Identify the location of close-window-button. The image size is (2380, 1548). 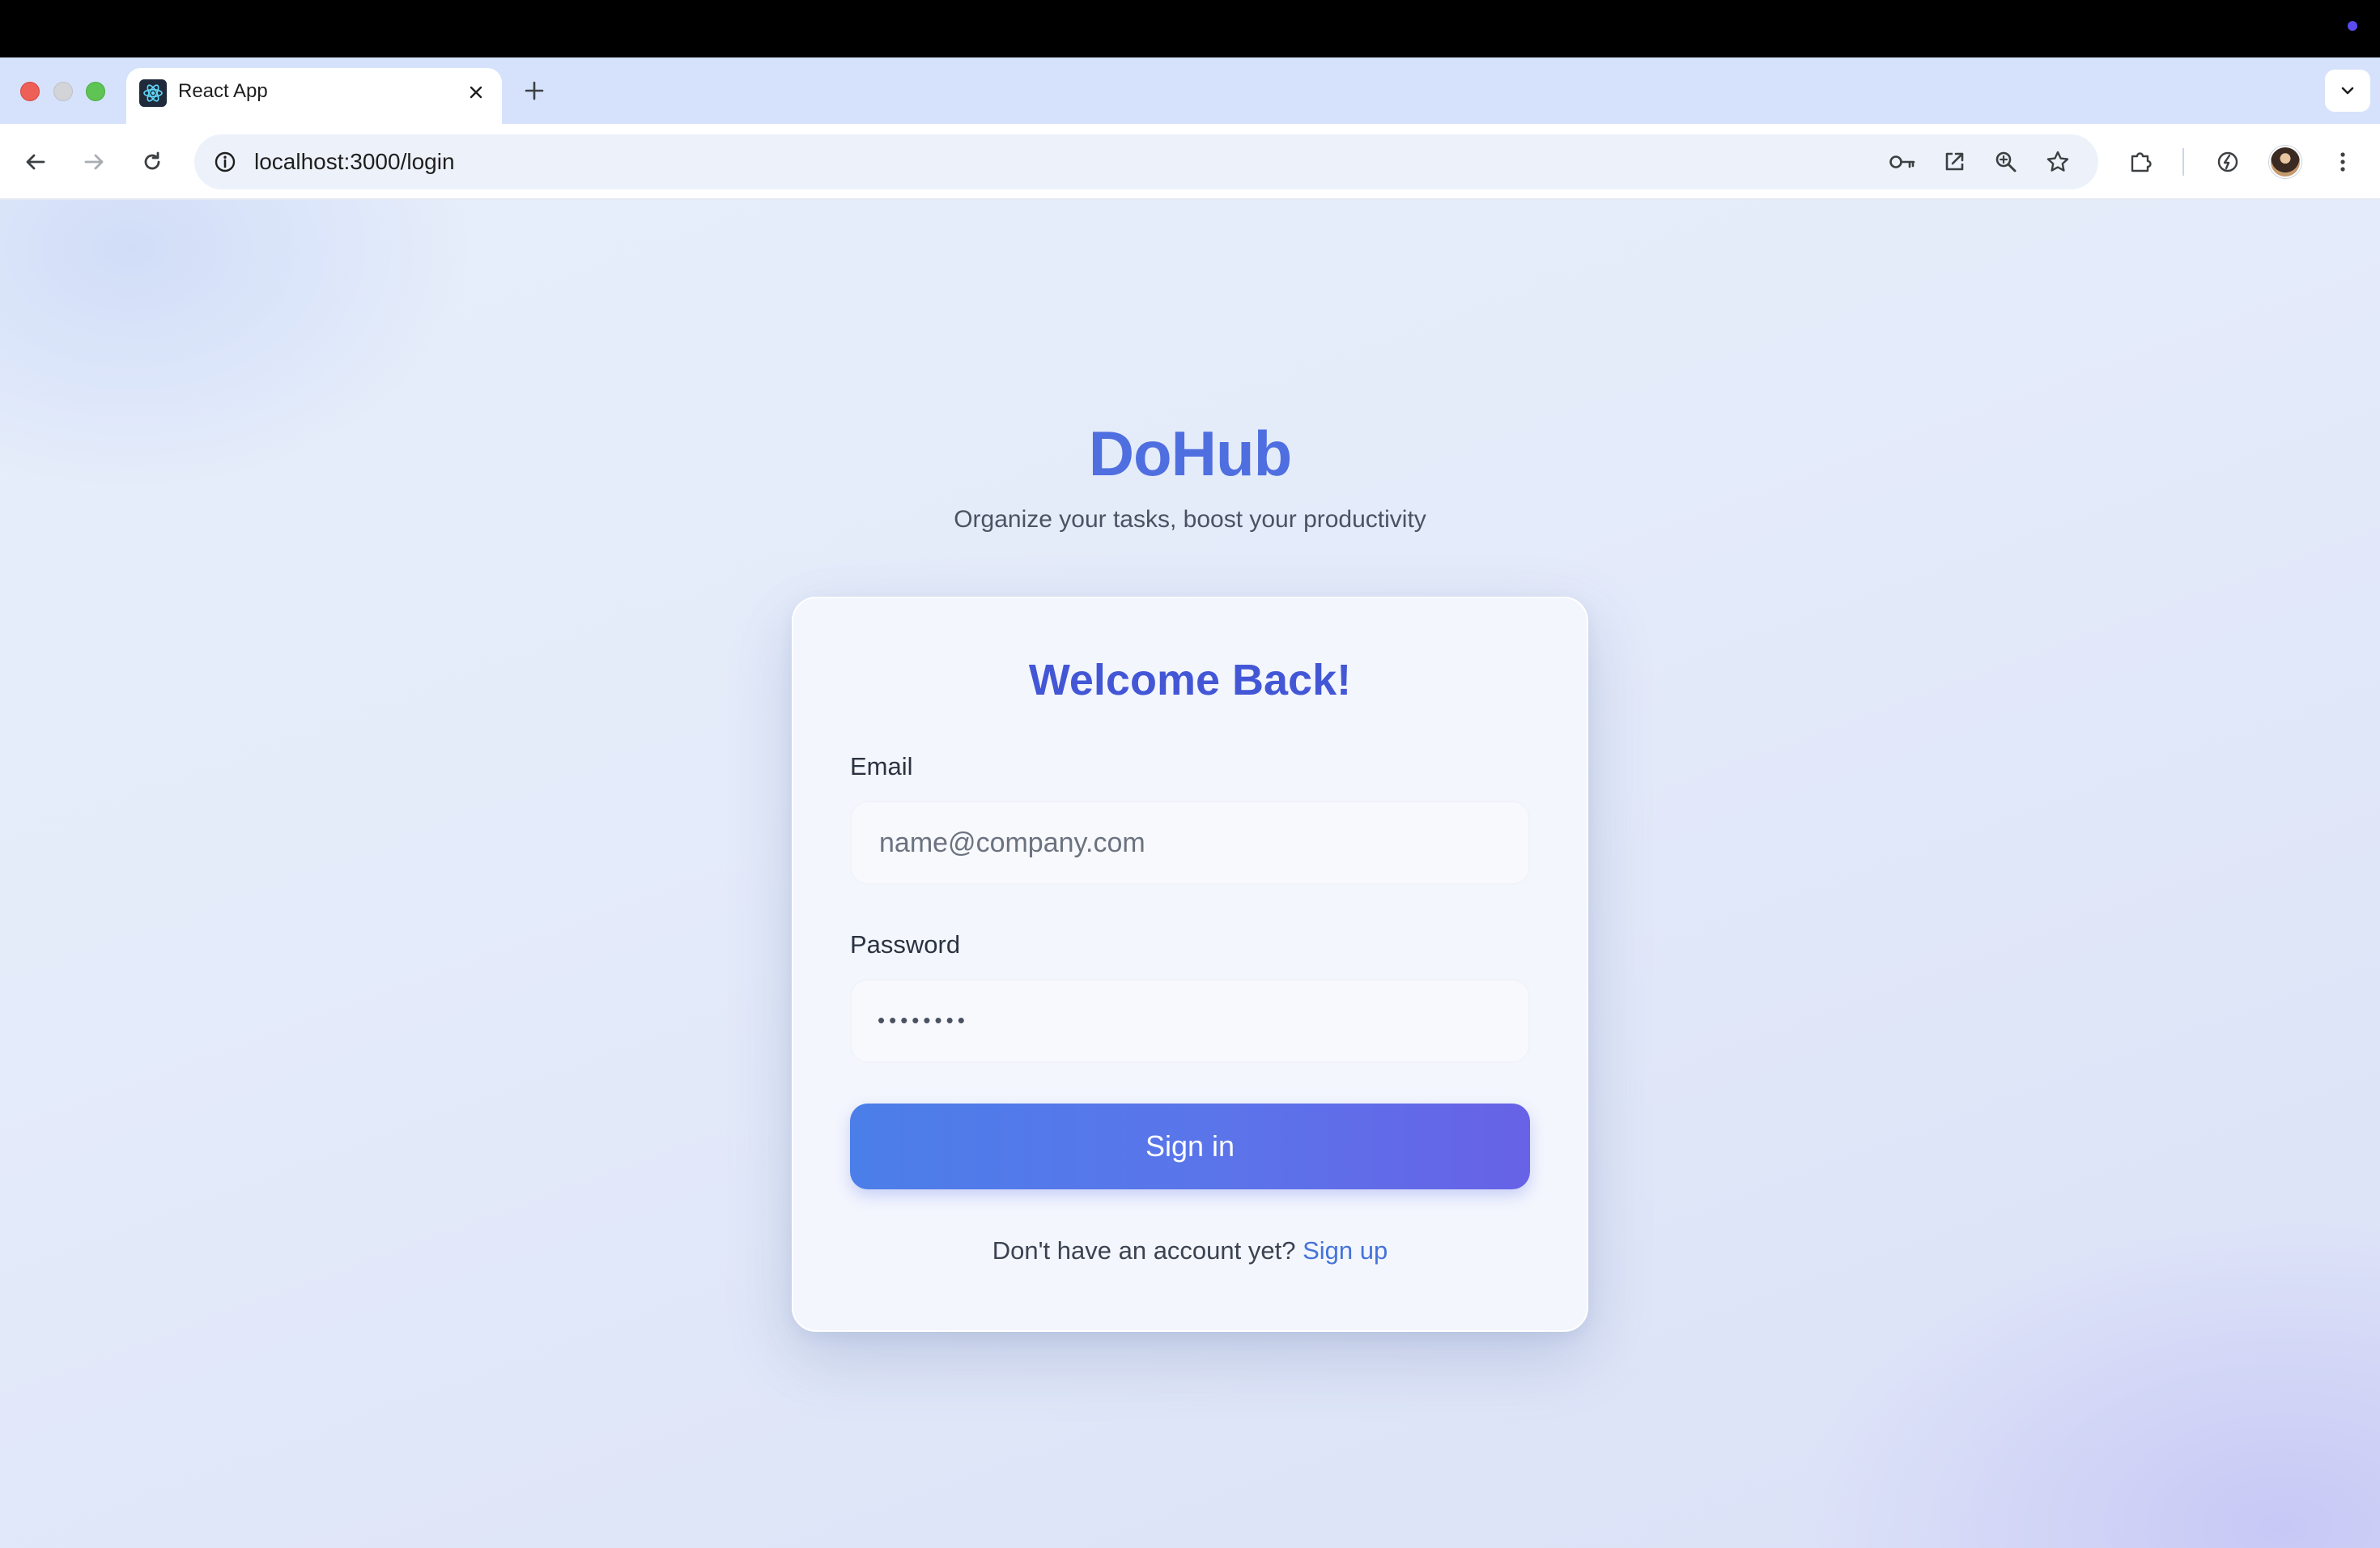
(30, 92).